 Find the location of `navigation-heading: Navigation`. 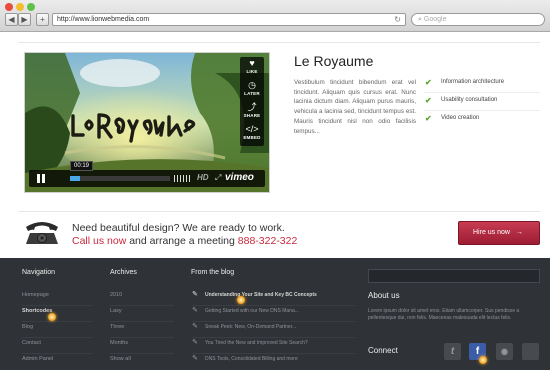

navigation-heading: Navigation is located at coordinates (39, 272).